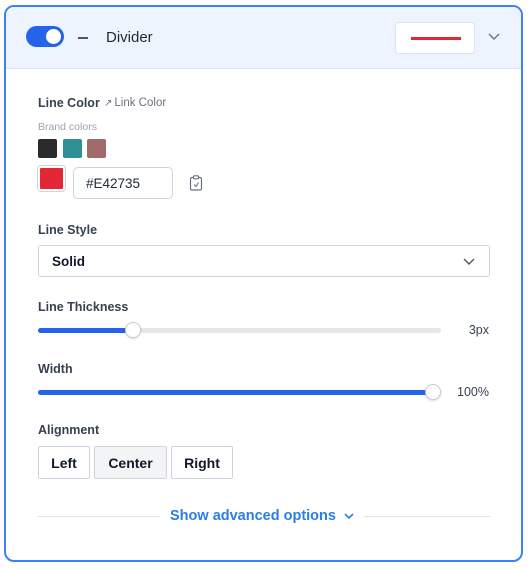 This screenshot has width=528, height=569. What do you see at coordinates (99, 516) in the screenshot?
I see `advanced-divider-left` at bounding box center [99, 516].